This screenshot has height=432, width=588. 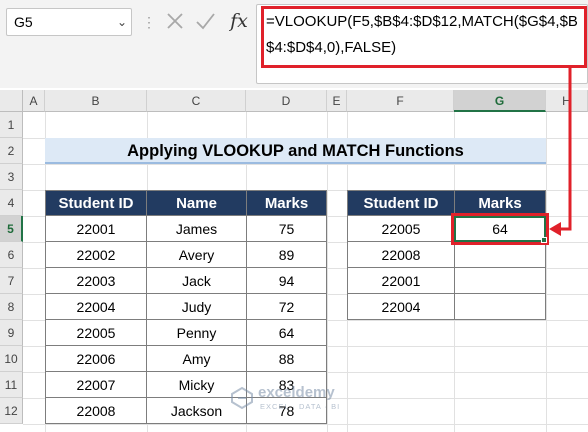 What do you see at coordinates (96, 384) in the screenshot?
I see `table-cell: 22007` at bounding box center [96, 384].